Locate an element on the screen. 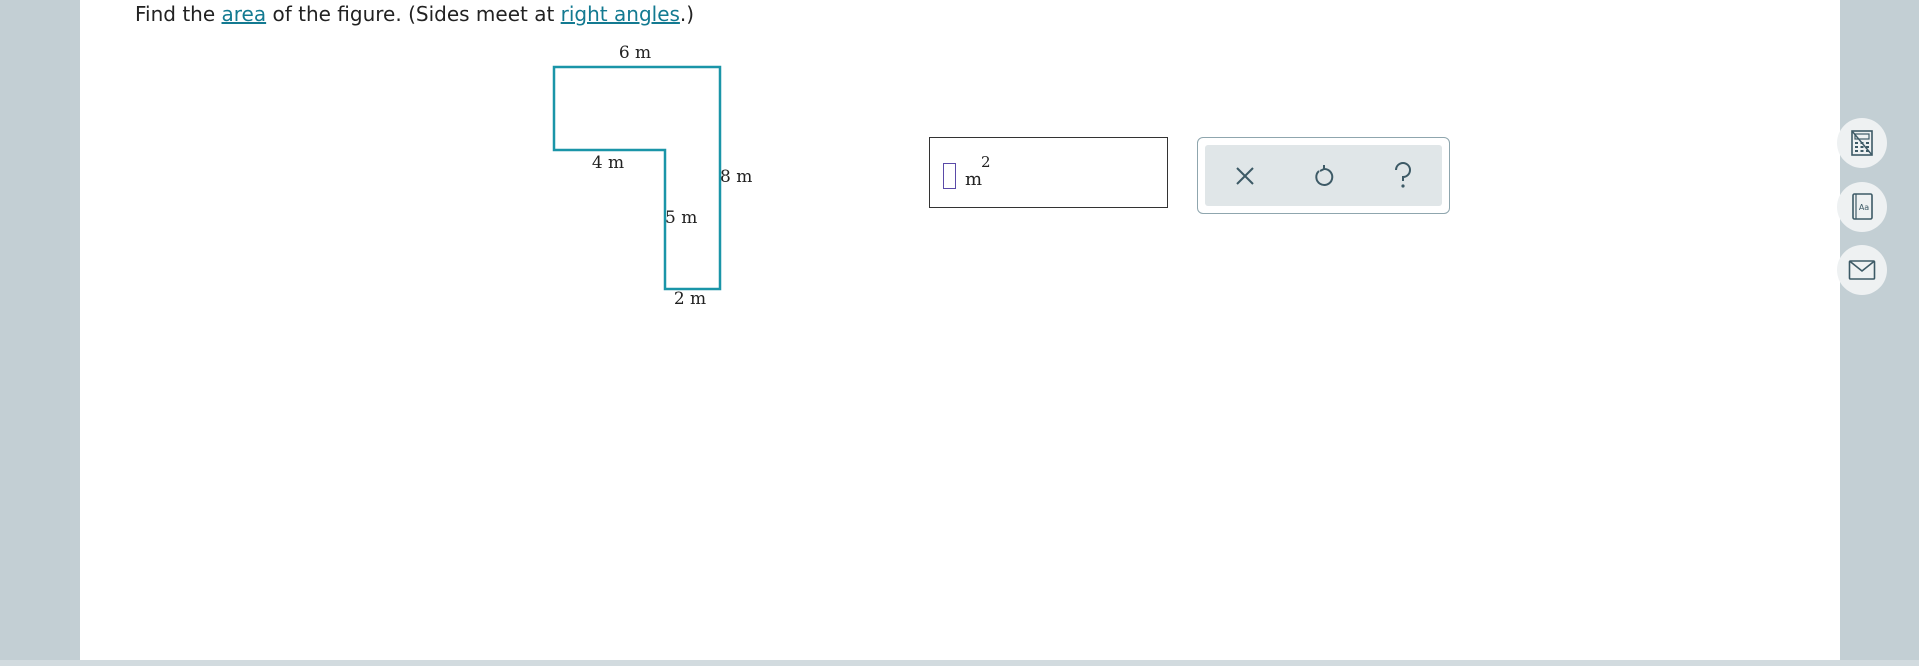 This screenshot has height=666, width=1919. mail-icon is located at coordinates (1862, 270).